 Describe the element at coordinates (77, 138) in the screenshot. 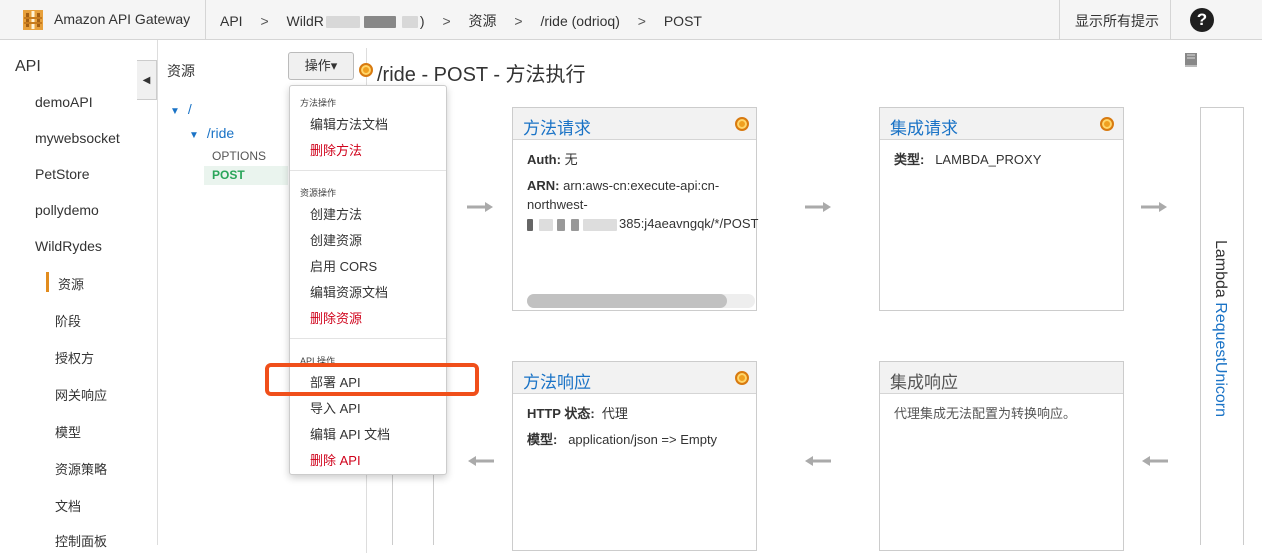

I see `nav-api-item: mywebsocket` at that location.